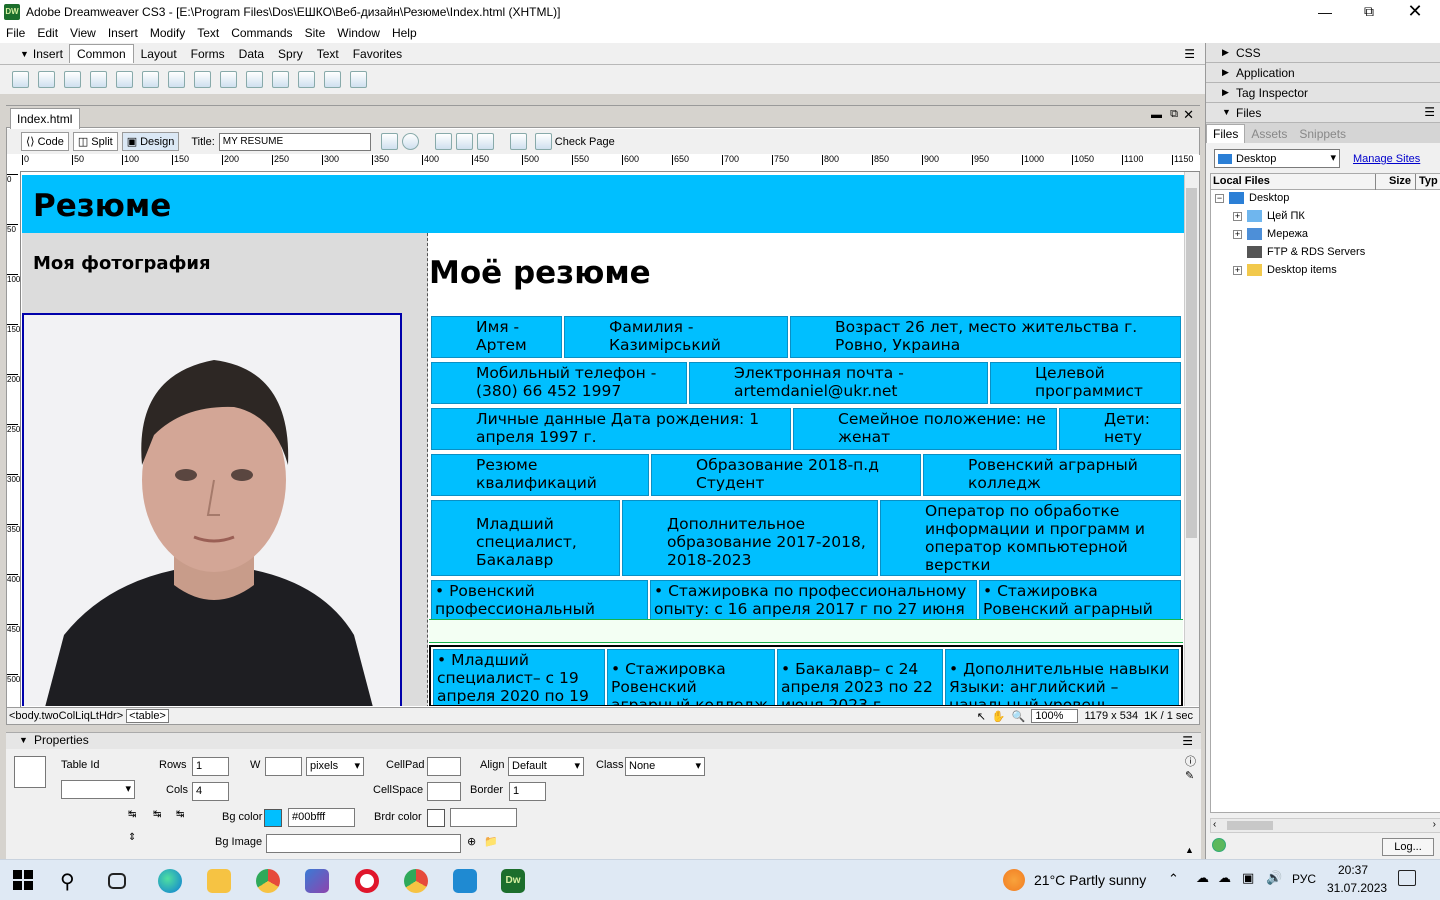 The height and width of the screenshot is (900, 1440). Describe the element at coordinates (513, 881) in the screenshot. I see `dreamweaver-icon: Dw` at that location.